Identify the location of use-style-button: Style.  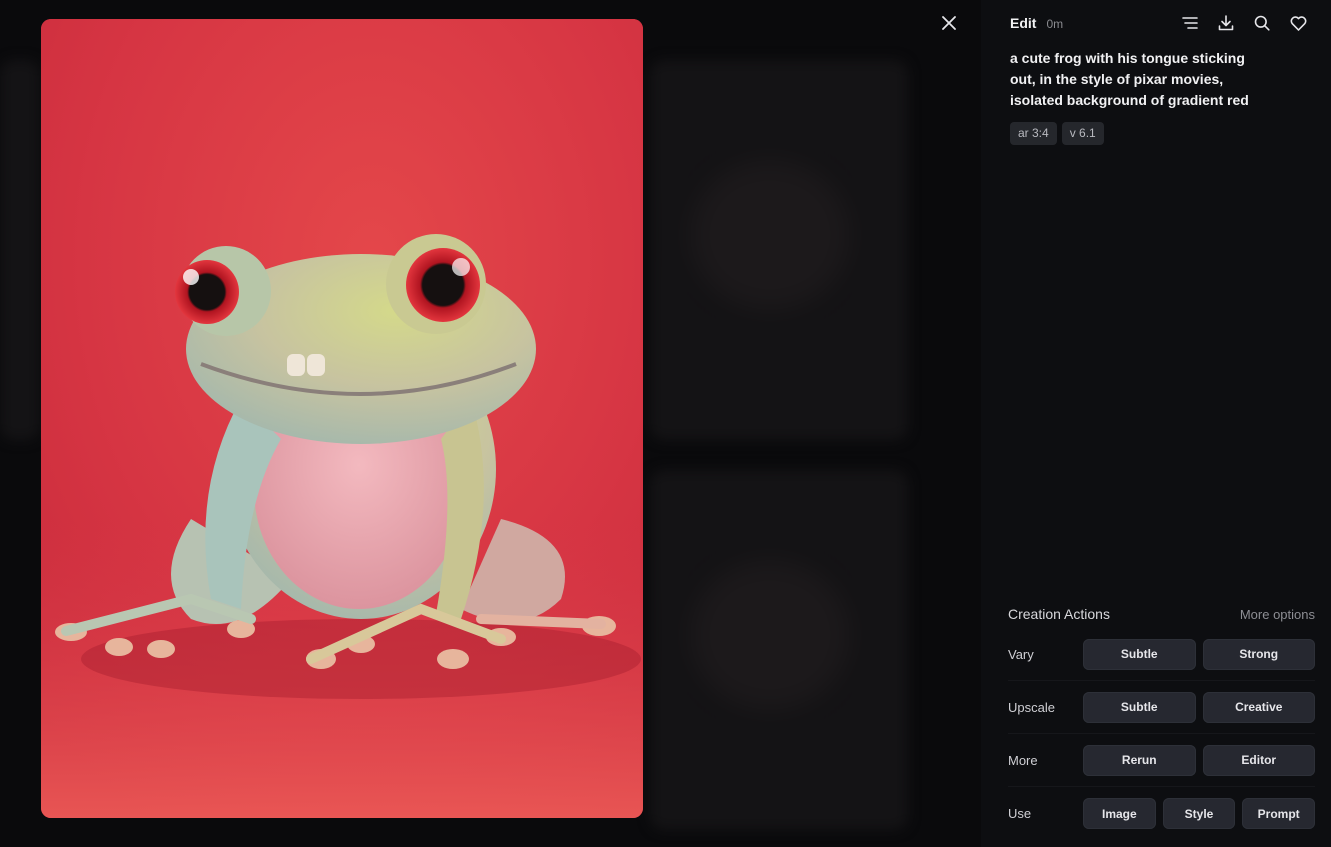
(1199, 813).